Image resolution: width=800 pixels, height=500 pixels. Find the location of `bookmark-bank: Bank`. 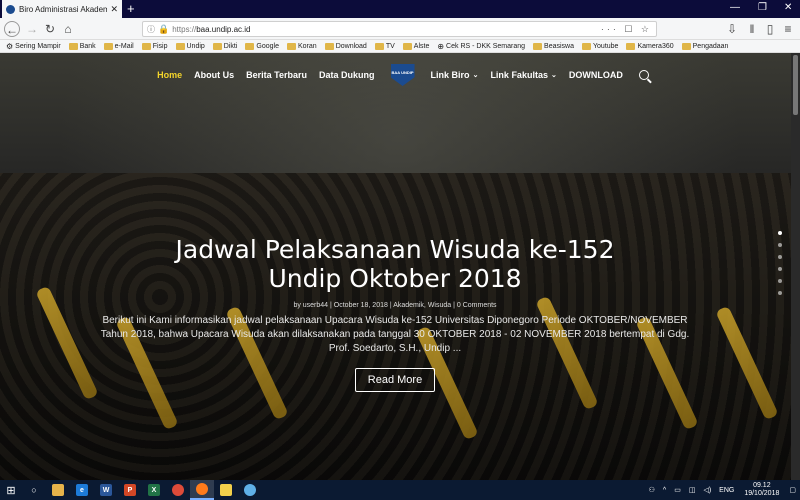

bookmark-bank: Bank is located at coordinates (82, 46).